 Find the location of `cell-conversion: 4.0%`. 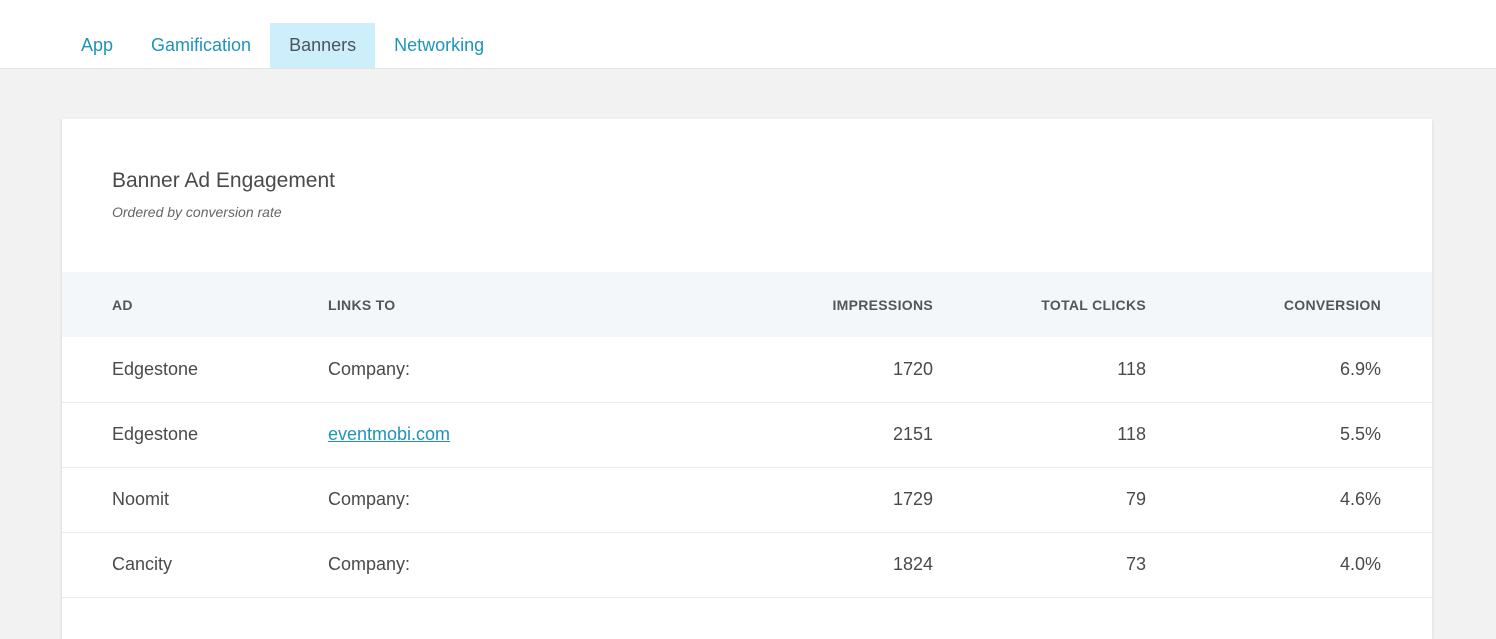

cell-conversion: 4.0% is located at coordinates (1360, 564).